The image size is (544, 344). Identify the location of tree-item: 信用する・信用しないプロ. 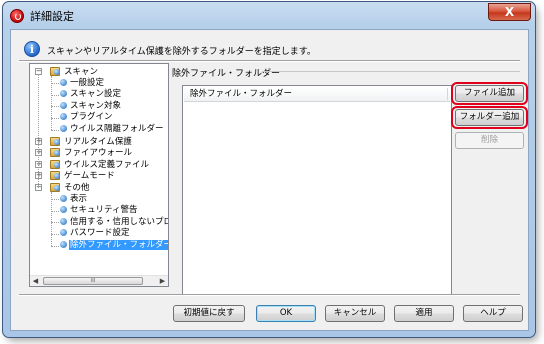
(114, 222).